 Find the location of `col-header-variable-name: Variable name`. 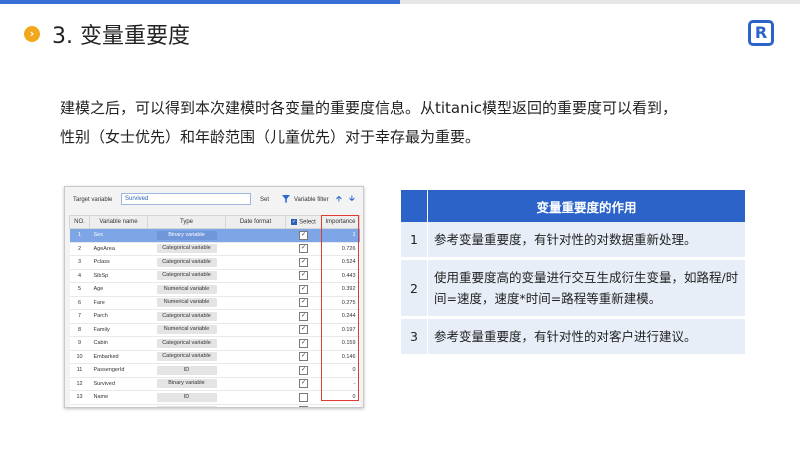

col-header-variable-name: Variable name is located at coordinates (118, 222).